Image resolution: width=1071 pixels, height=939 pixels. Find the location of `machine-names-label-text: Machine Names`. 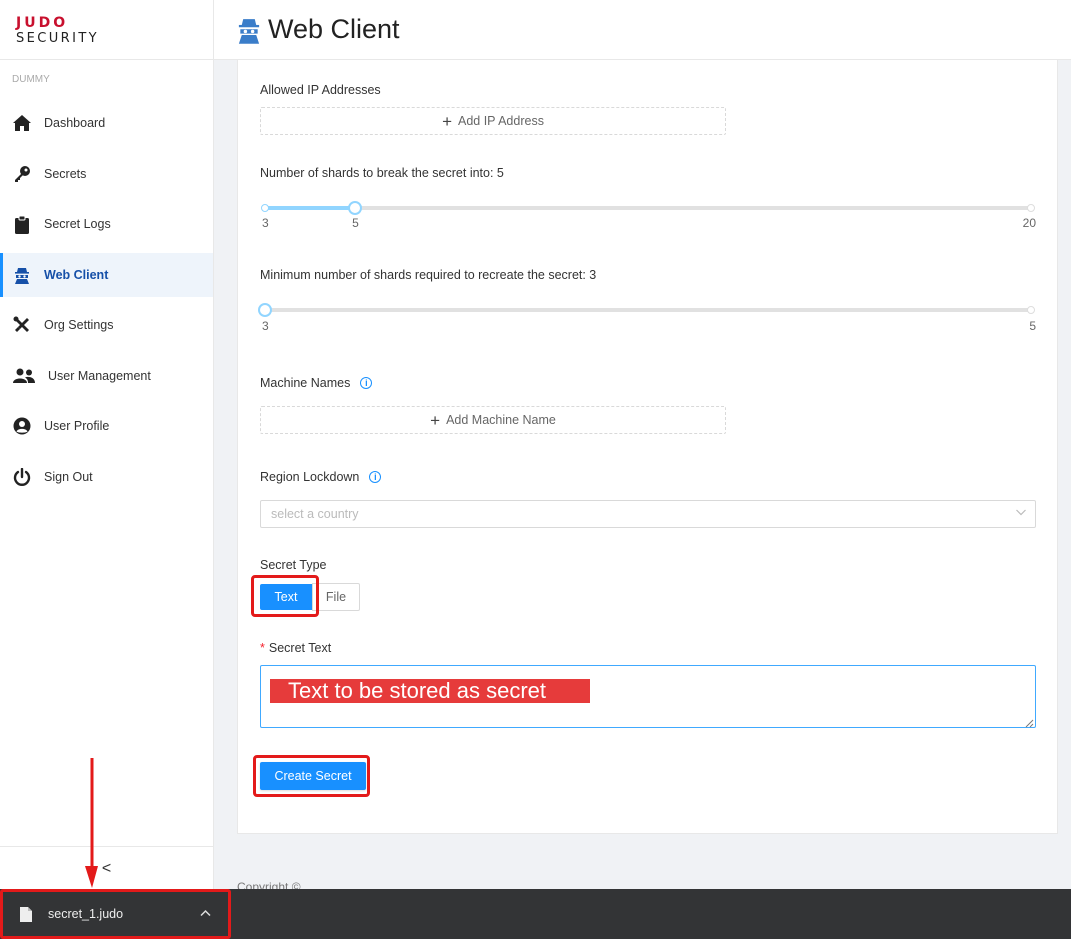

machine-names-label-text: Machine Names is located at coordinates (305, 383).